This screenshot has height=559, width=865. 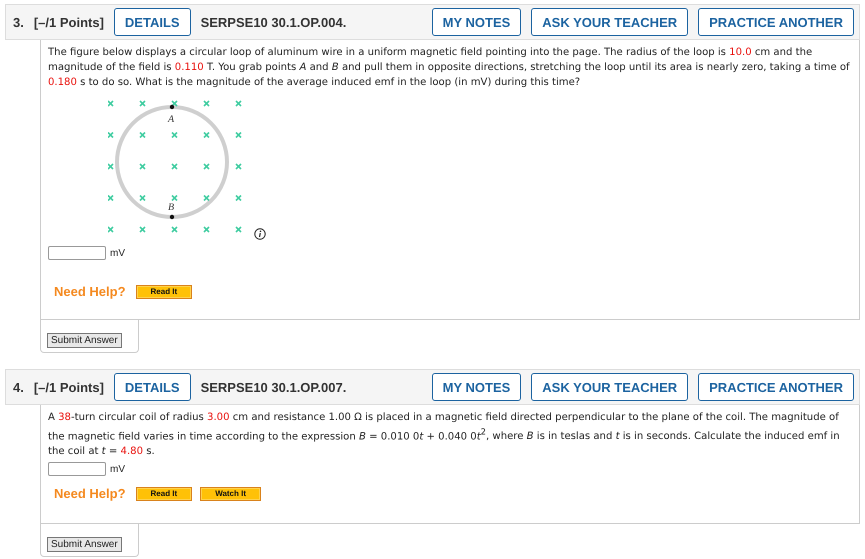 I want to click on question-number: 3., so click(x=18, y=22).